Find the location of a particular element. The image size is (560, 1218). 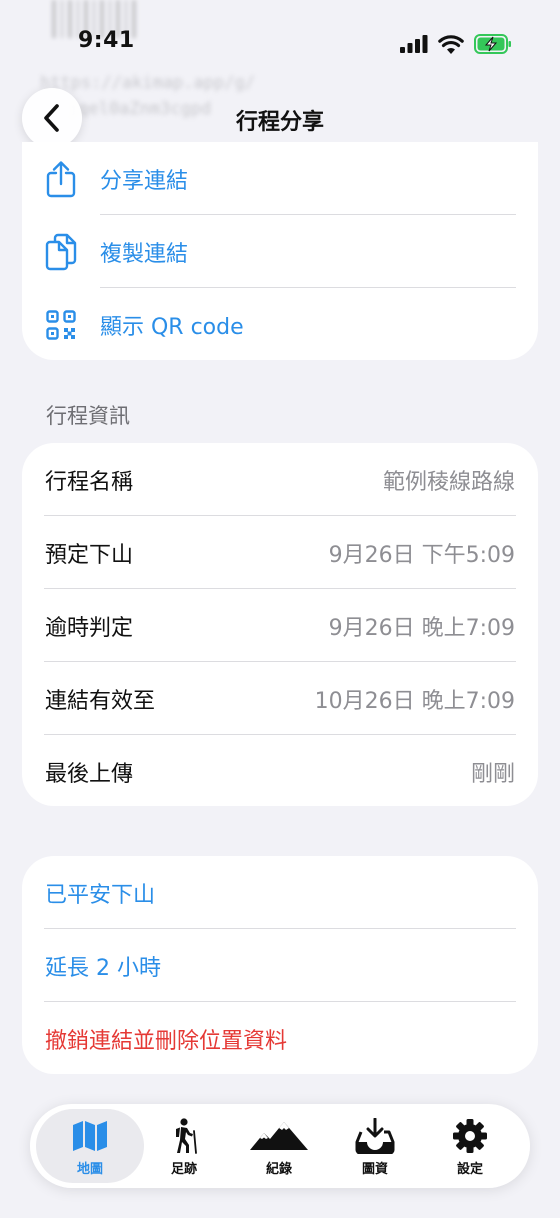

tab-settings: 設定 is located at coordinates (470, 1146).